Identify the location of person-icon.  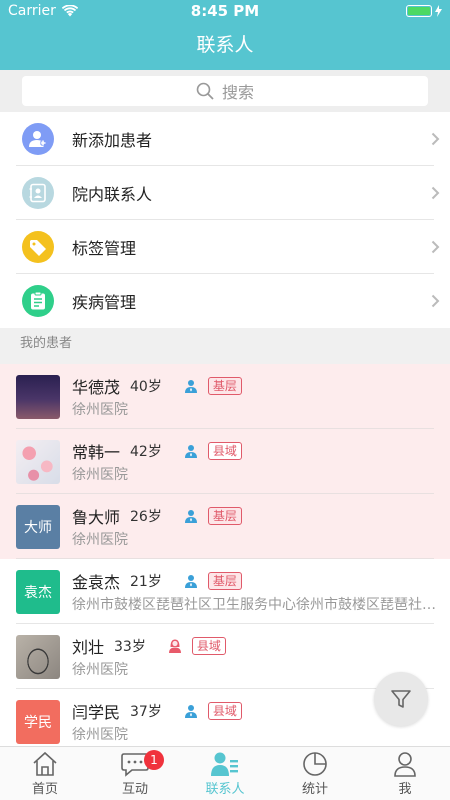
(405, 764).